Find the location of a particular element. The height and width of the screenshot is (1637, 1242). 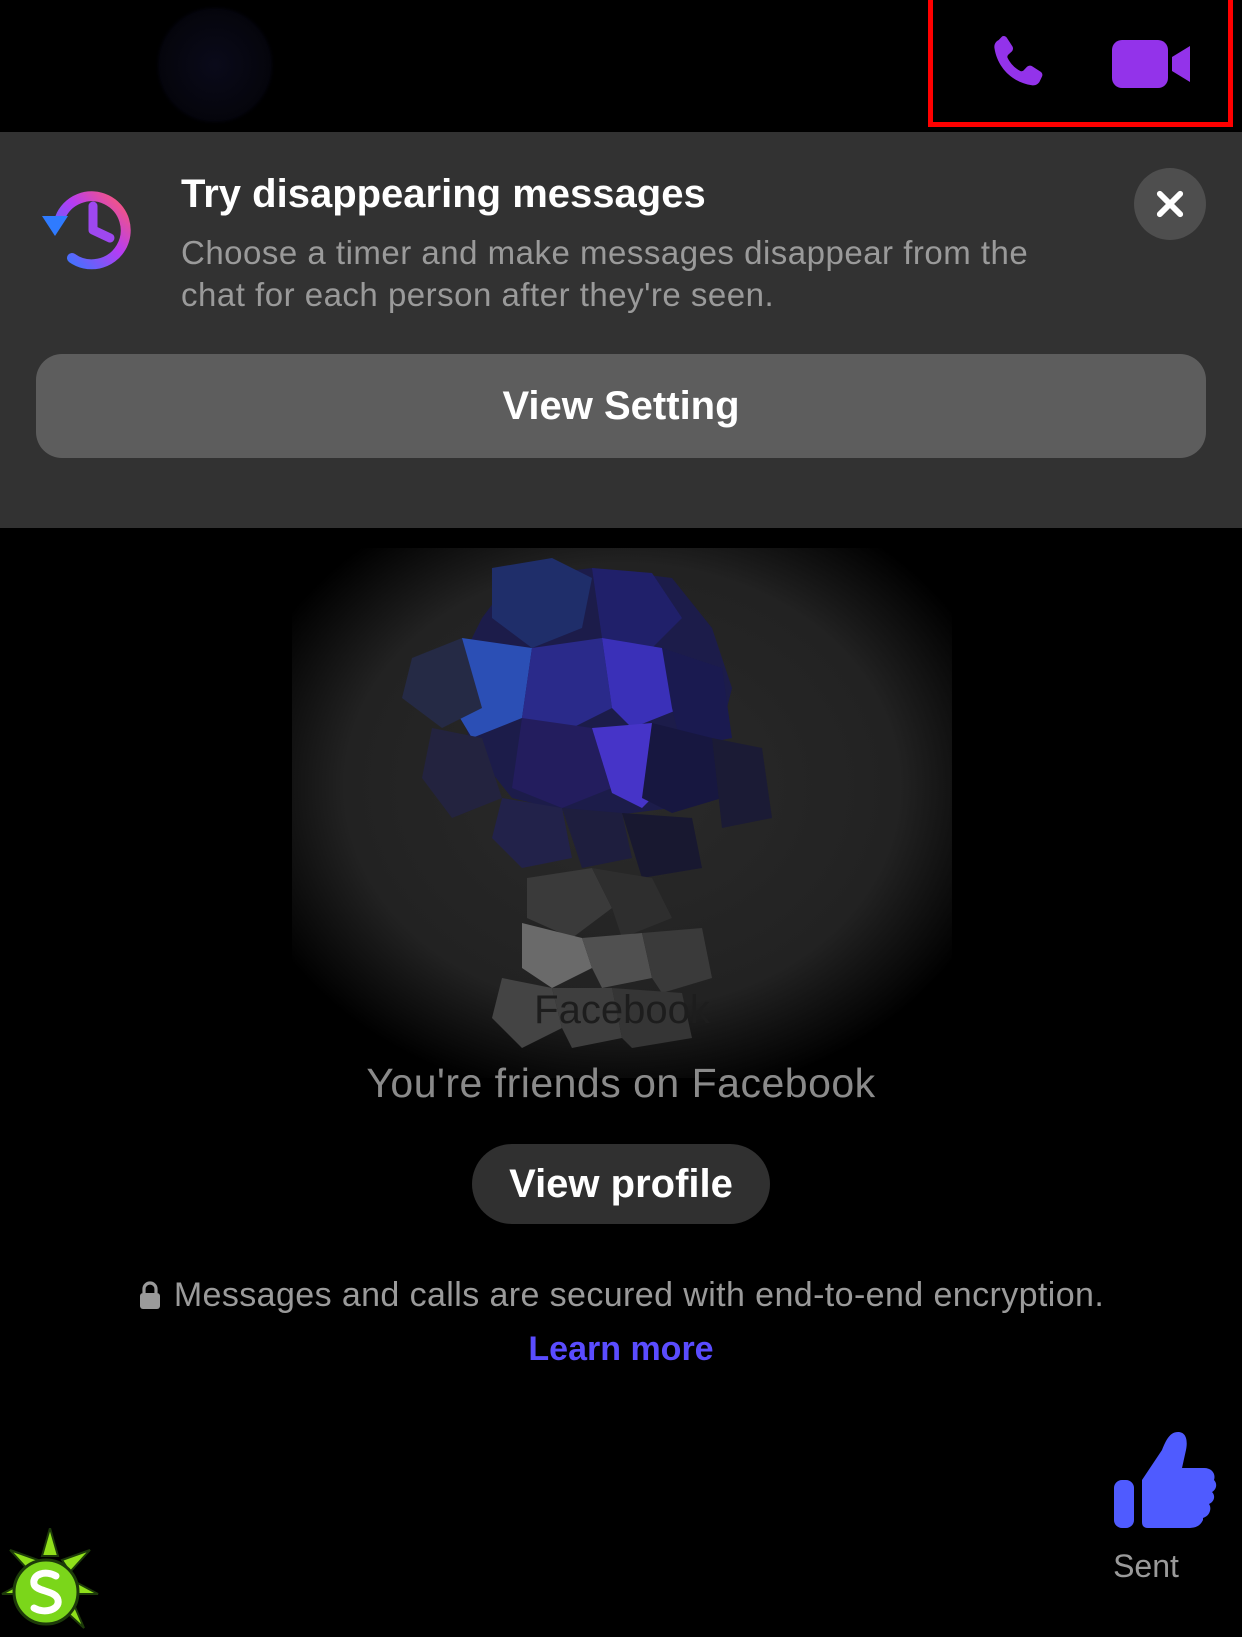

chat-header is located at coordinates (621, 66).